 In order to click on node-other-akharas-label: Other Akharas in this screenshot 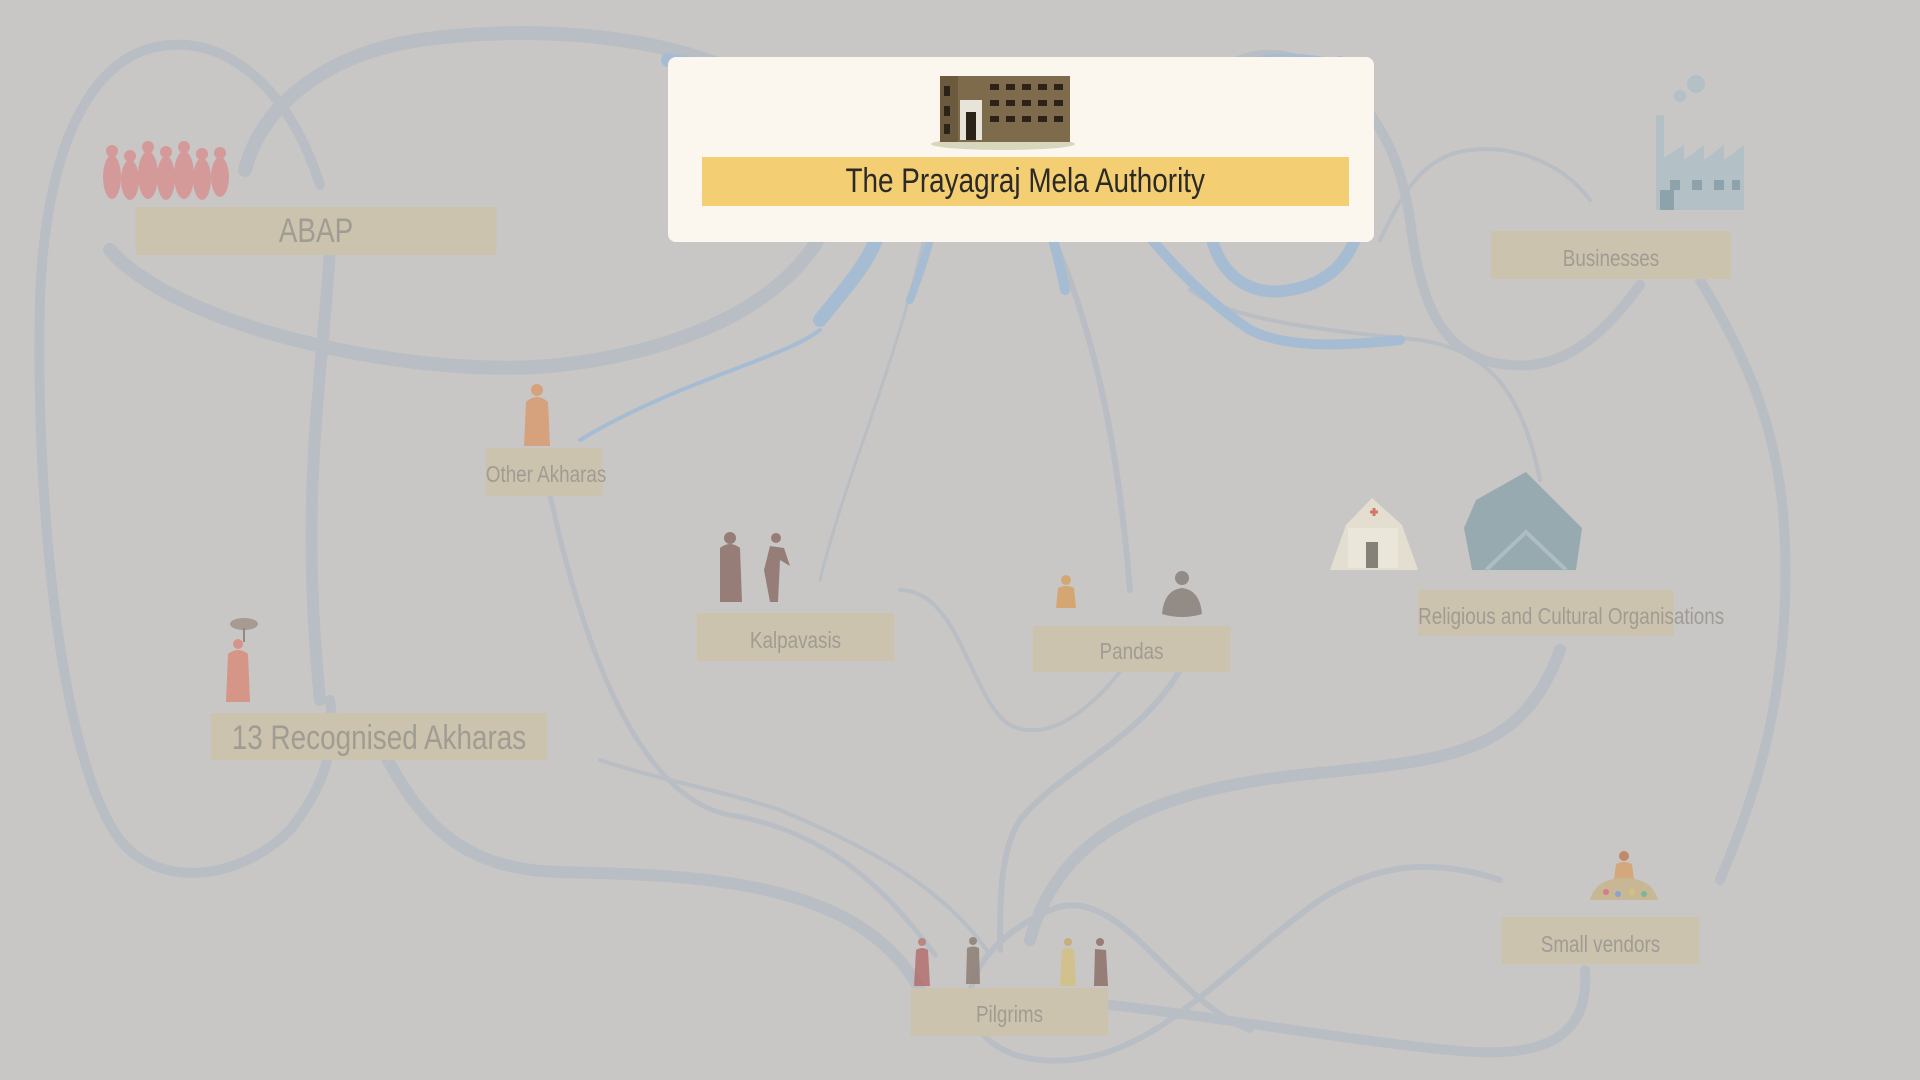, I will do `click(546, 474)`.